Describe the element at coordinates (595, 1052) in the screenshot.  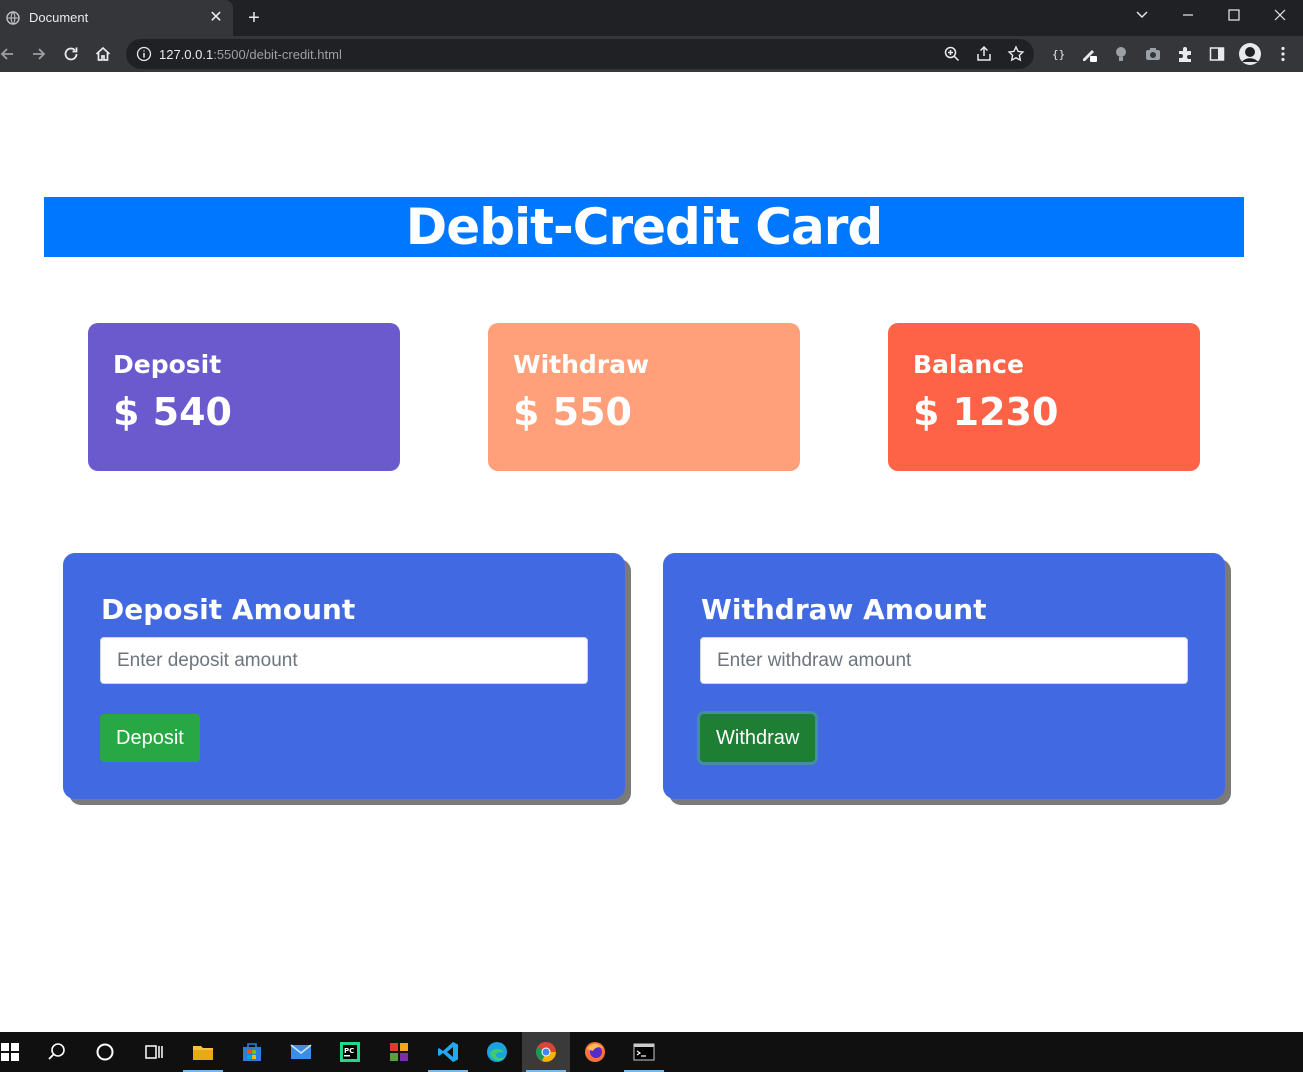
I see `firefox-icon` at that location.